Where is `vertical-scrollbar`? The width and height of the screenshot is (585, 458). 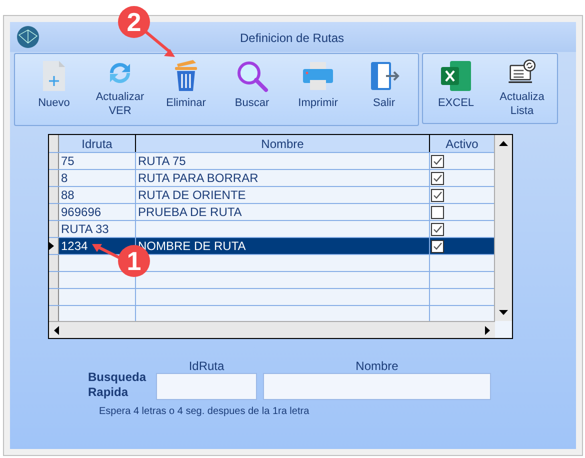 vertical-scrollbar is located at coordinates (503, 228).